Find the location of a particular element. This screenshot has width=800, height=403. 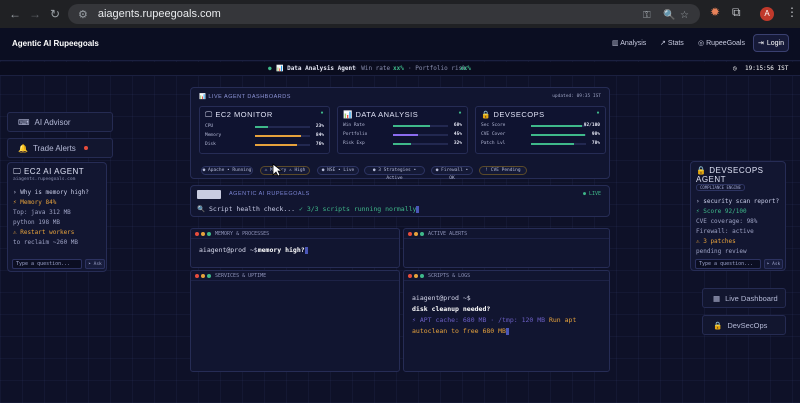

devsec-ask-button: ➤ Ask is located at coordinates (773, 264).